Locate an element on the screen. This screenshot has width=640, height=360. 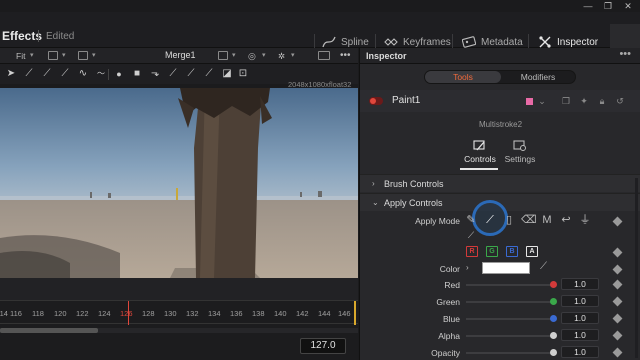
green-slider-knob is located at coordinates (553, 301).